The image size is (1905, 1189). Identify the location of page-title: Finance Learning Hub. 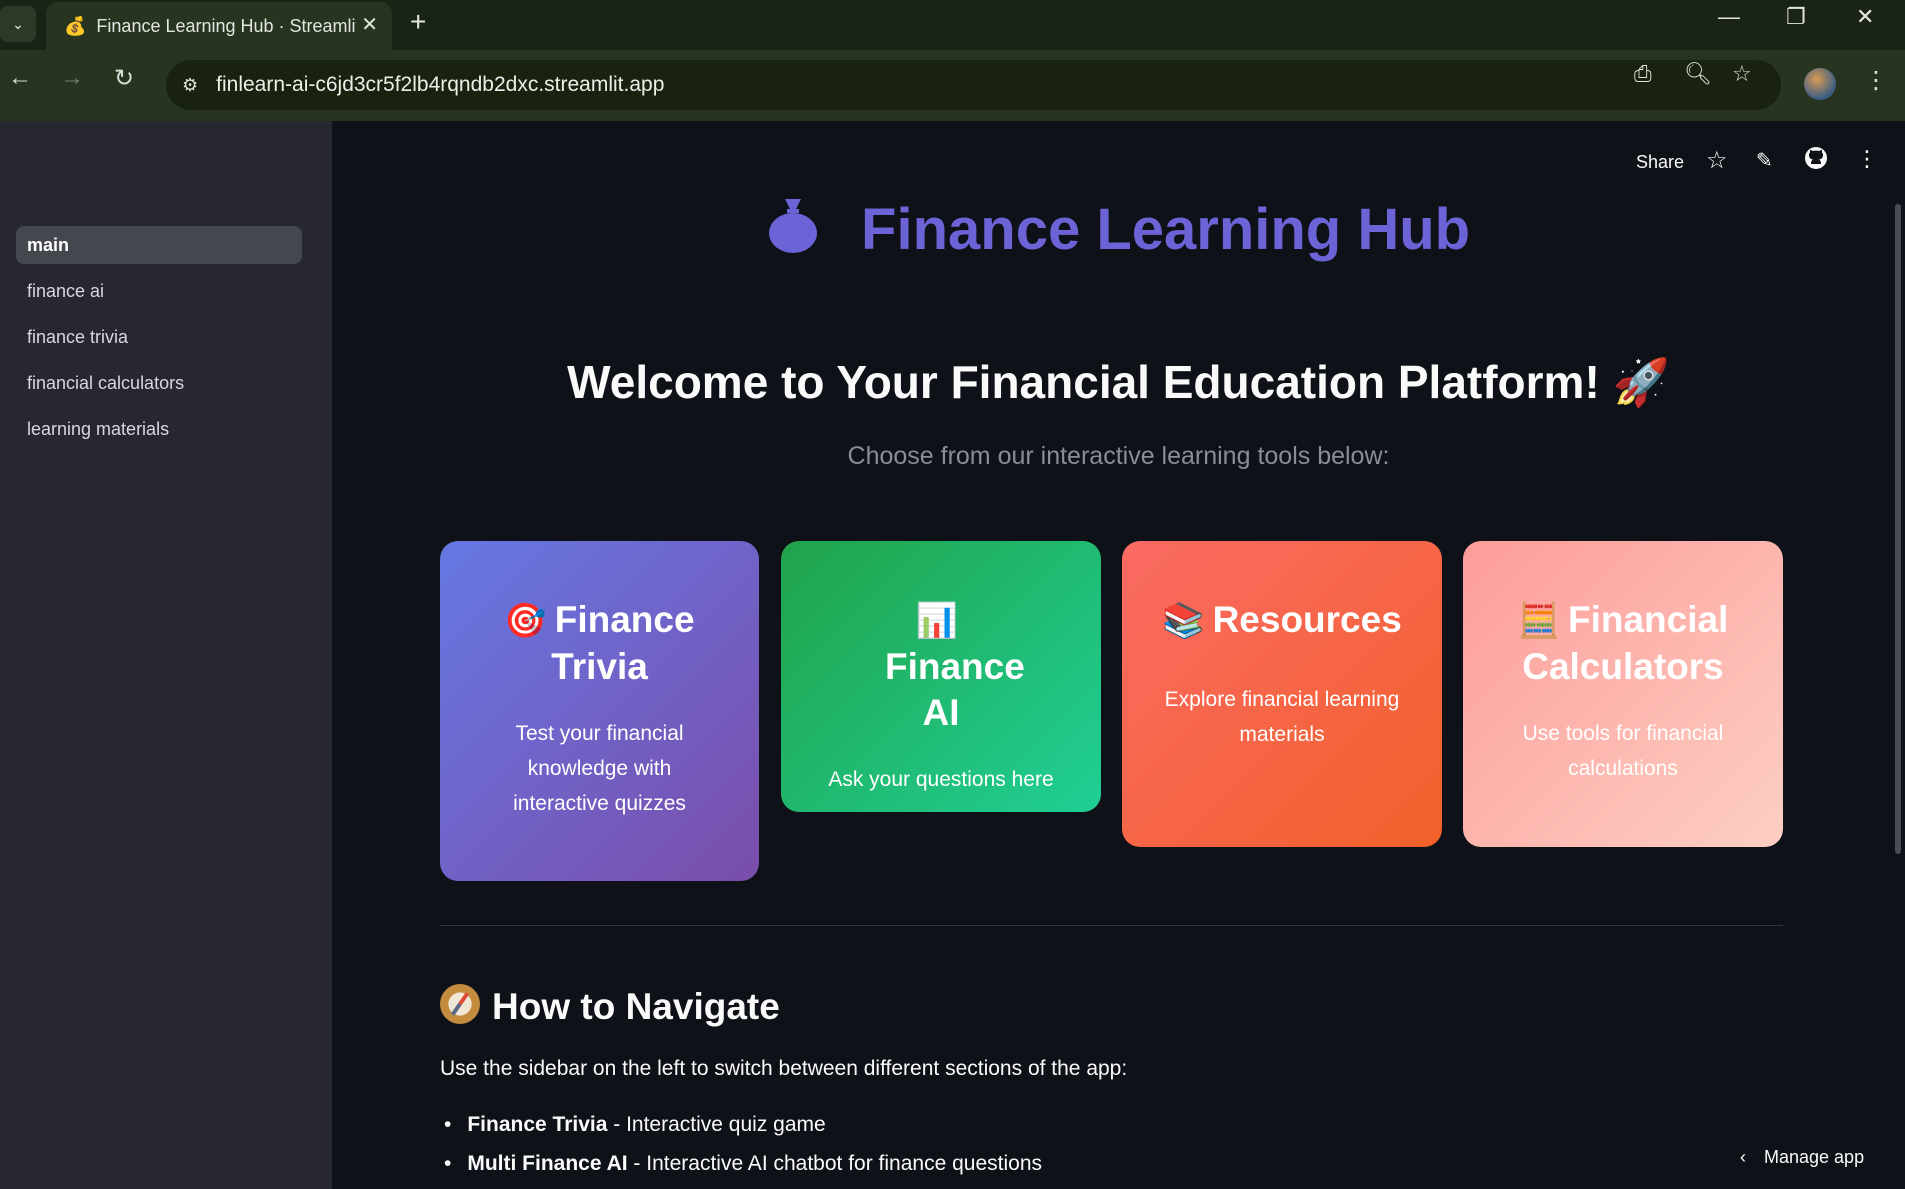
(1118, 229).